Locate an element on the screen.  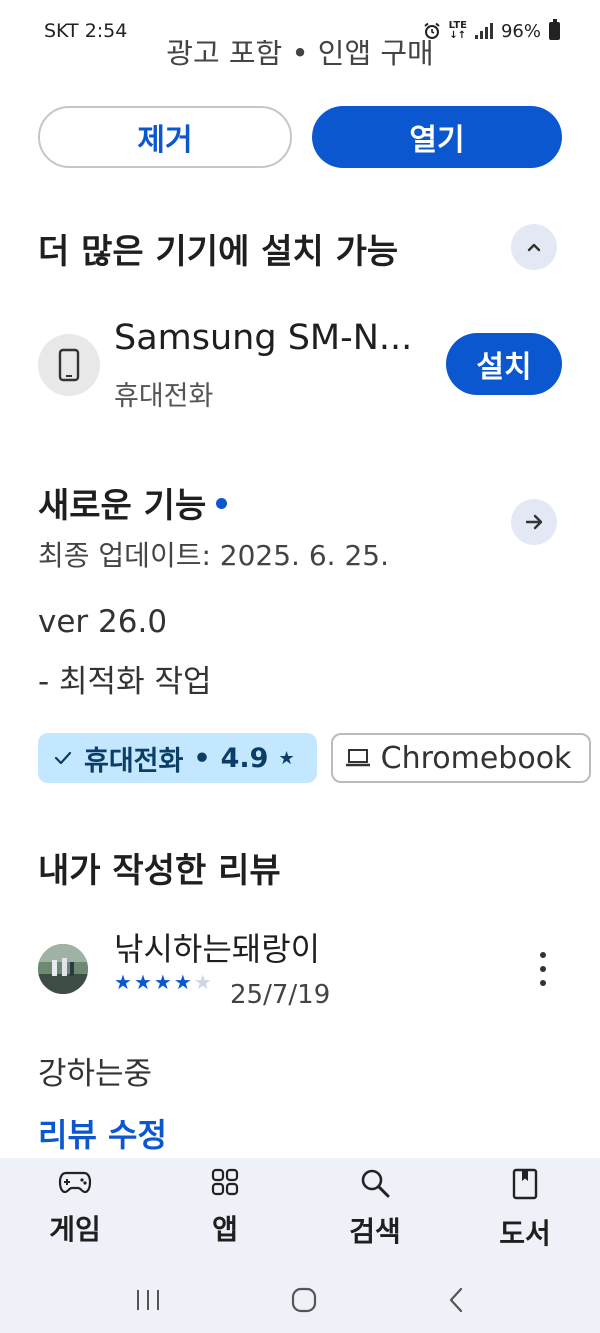
app-tags-label: 광고 포함 • 인앱 구매 is located at coordinates (300, 55).